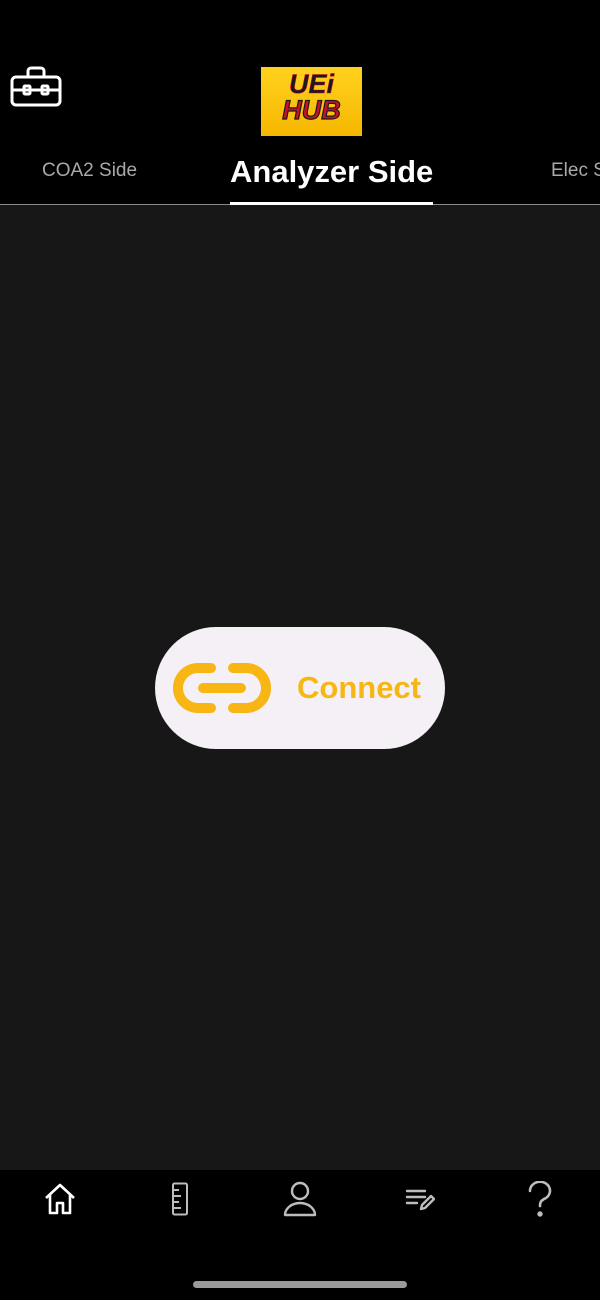 Image resolution: width=600 pixels, height=1300 pixels. What do you see at coordinates (222, 688) in the screenshot?
I see `link-icon` at bounding box center [222, 688].